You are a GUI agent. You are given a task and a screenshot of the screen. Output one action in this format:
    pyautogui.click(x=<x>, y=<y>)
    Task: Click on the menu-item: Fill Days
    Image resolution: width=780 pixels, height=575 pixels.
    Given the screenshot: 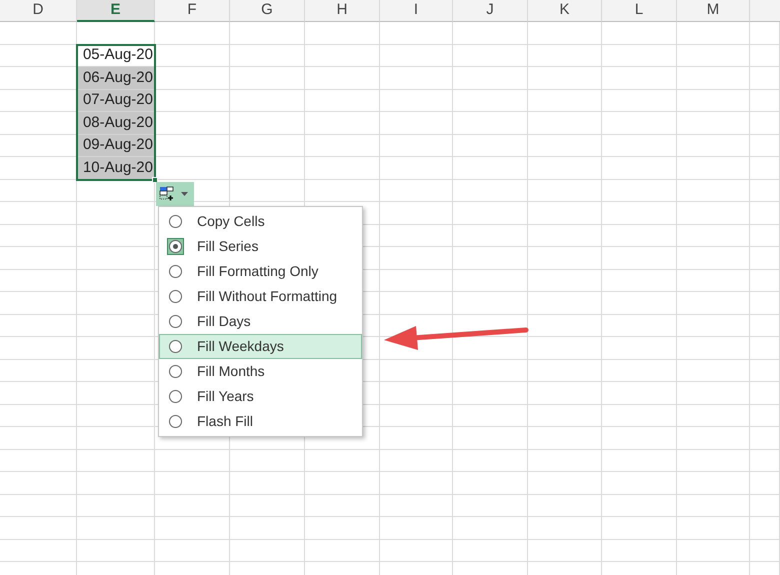 What is the action you would take?
    pyautogui.click(x=260, y=321)
    